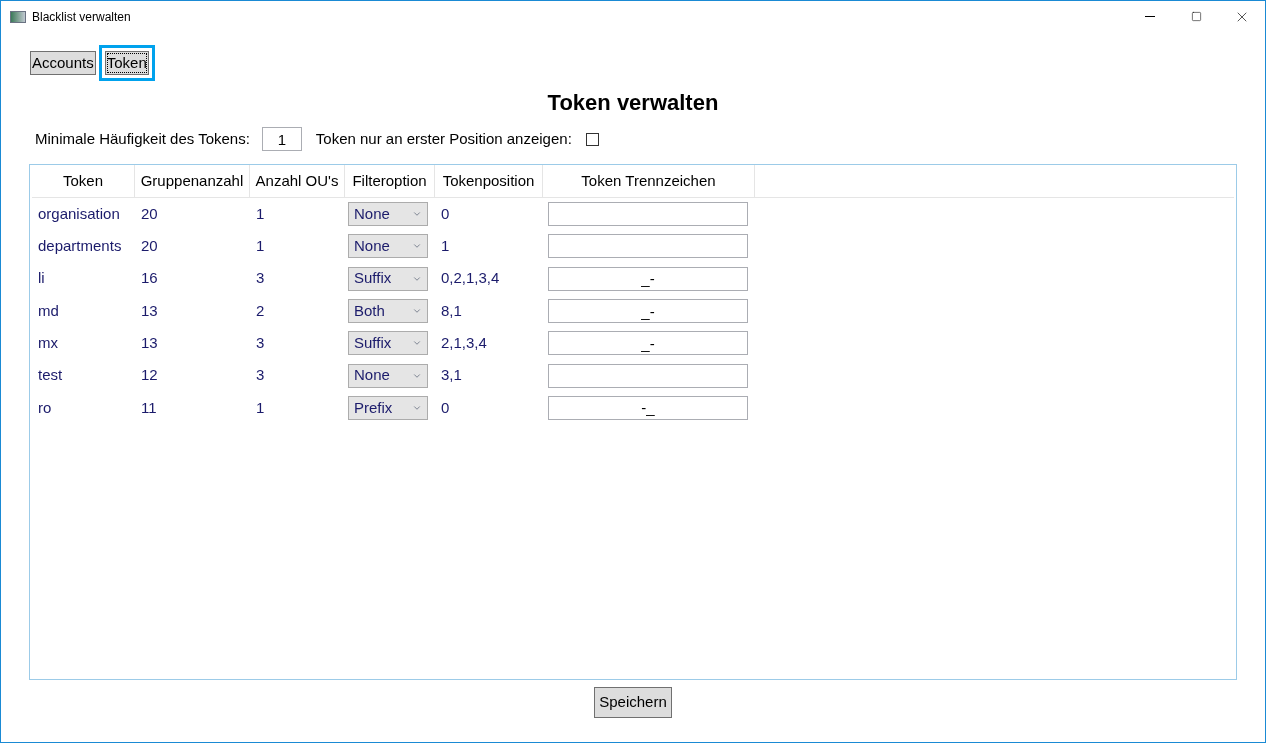  I want to click on first-position-label: Token nur an erster Position anzeigen:, so click(443, 138).